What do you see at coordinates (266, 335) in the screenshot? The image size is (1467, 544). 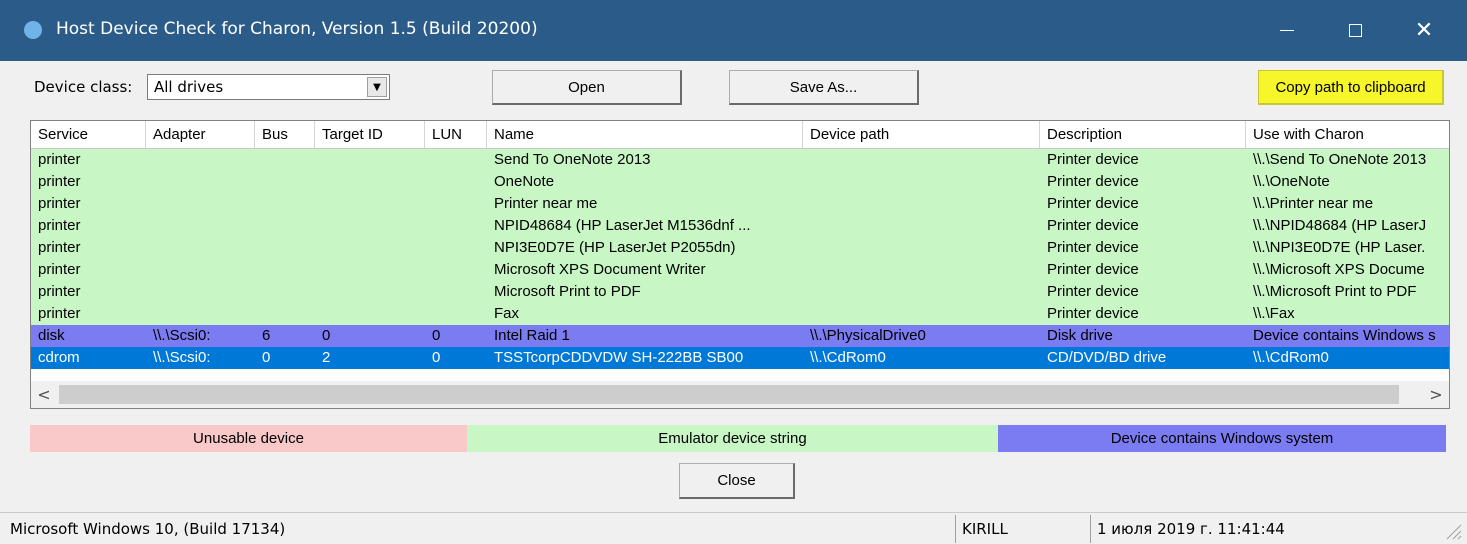 I see `cell-bus: 6` at bounding box center [266, 335].